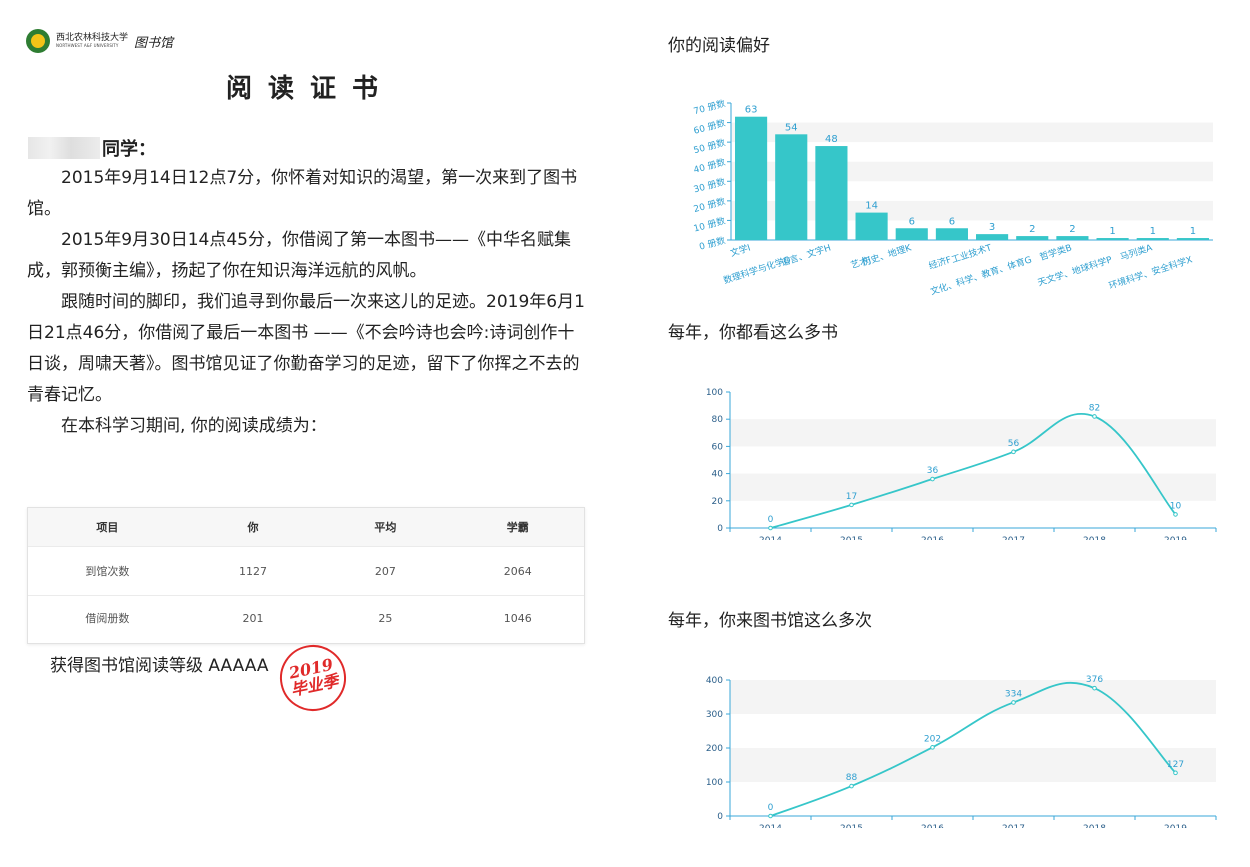  Describe the element at coordinates (940, 262) in the screenshot. I see `x-category-label: 经济F` at that location.